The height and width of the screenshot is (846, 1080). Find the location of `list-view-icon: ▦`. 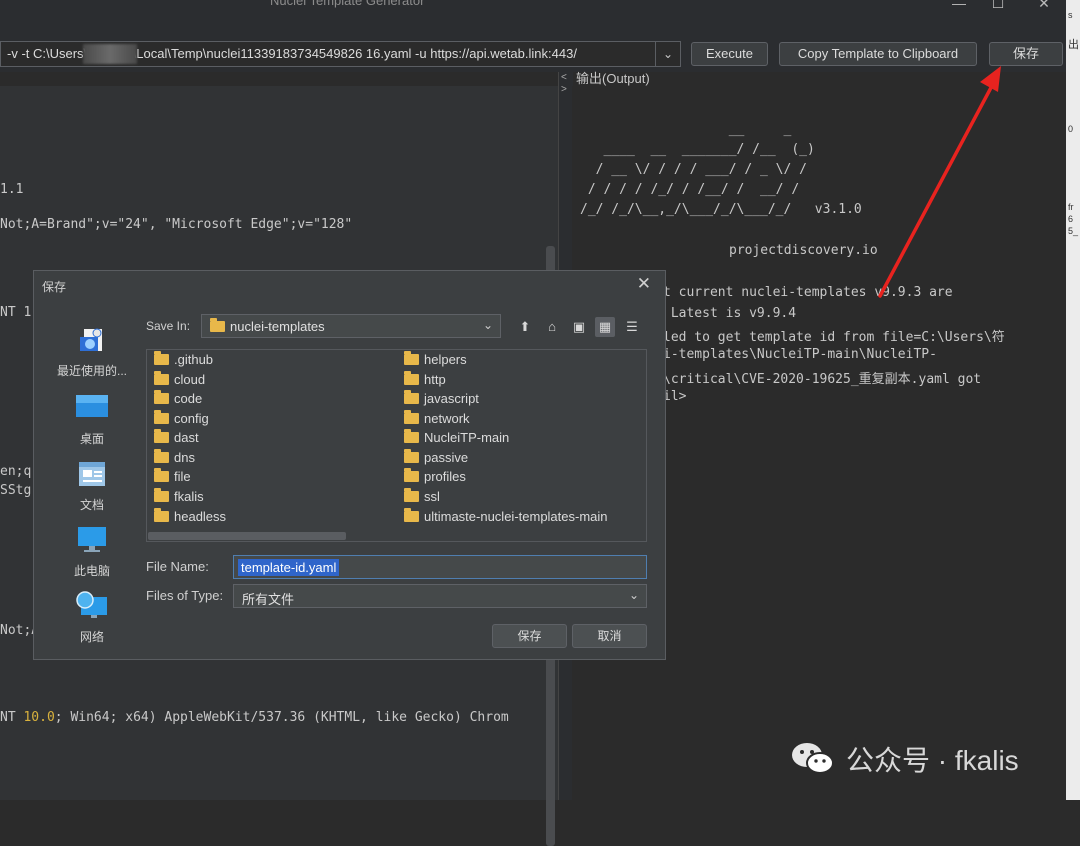

list-view-icon: ▦ is located at coordinates (605, 327).